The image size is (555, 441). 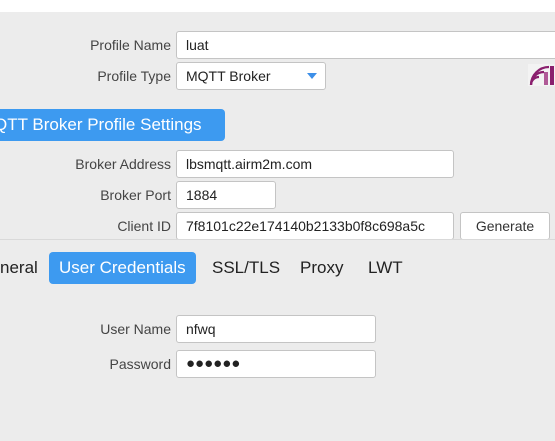 I want to click on password-label: Password, so click(x=140, y=364).